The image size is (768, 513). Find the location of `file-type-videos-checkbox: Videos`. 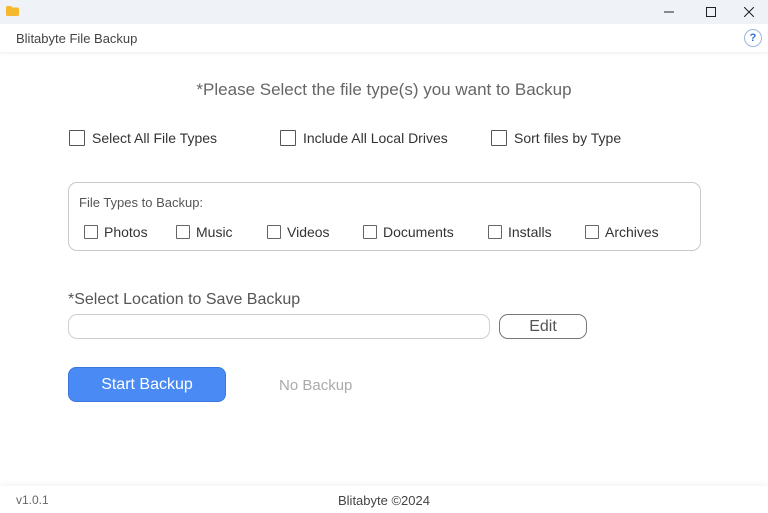

file-type-videos-checkbox: Videos is located at coordinates (298, 232).